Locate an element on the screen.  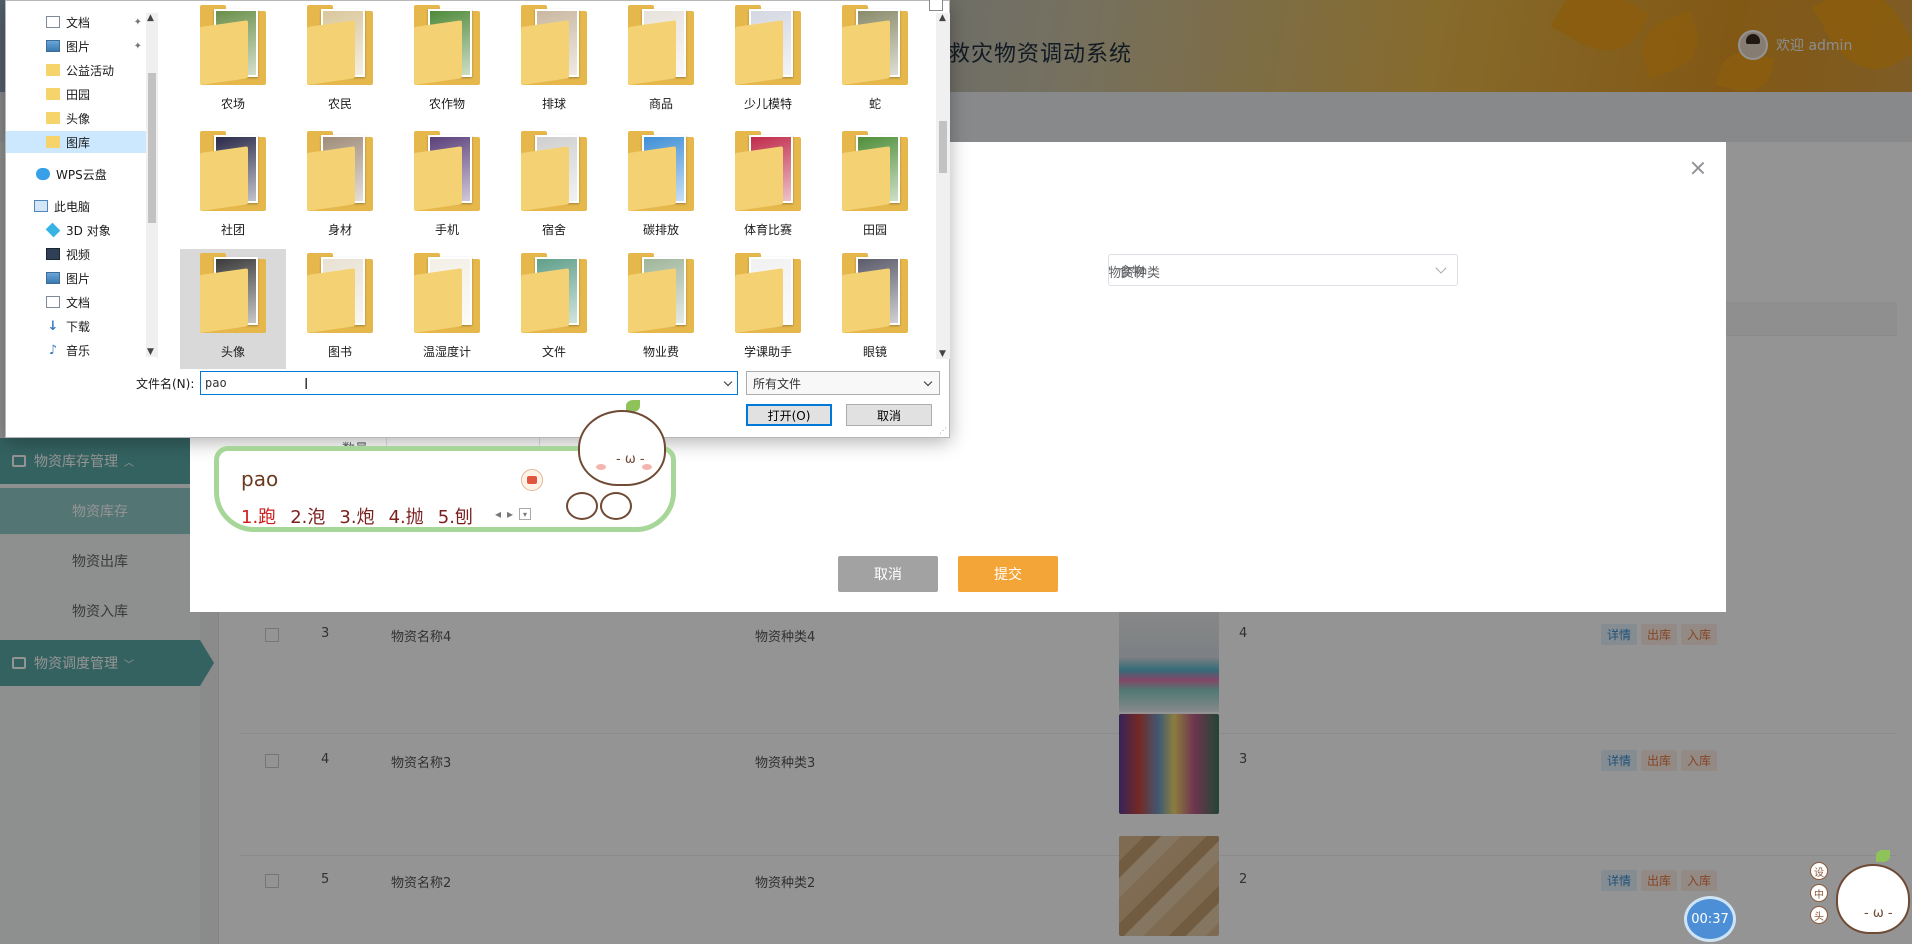
folder-item: 农作物 is located at coordinates (447, 61).